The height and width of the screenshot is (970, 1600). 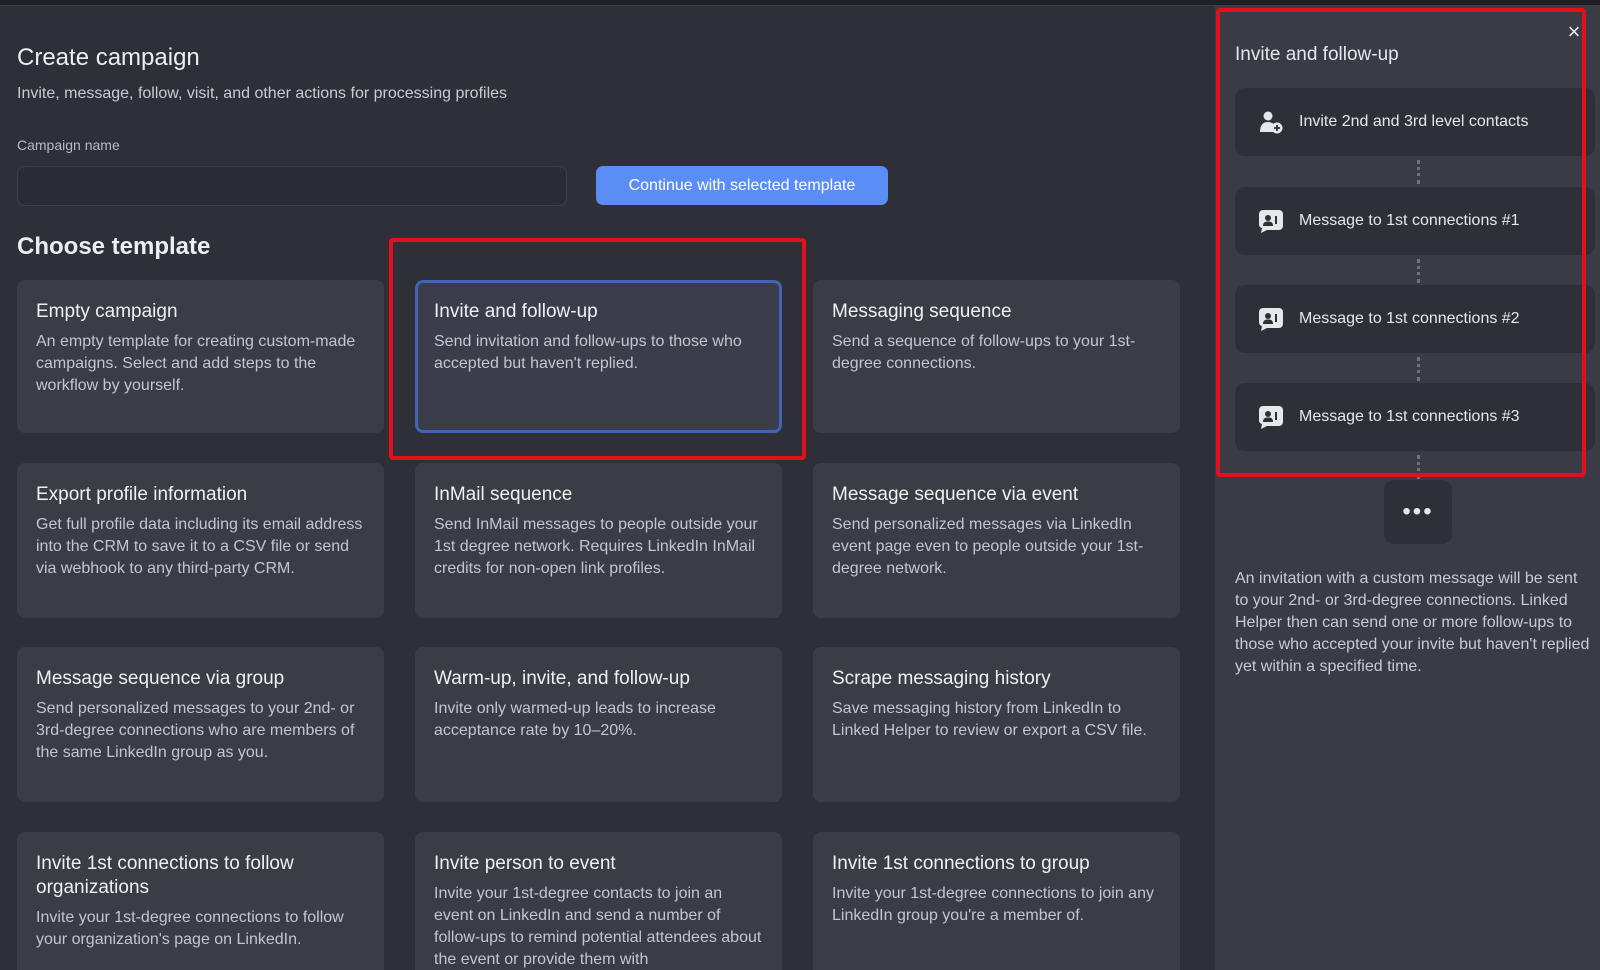 I want to click on add-user-icon, so click(x=1271, y=122).